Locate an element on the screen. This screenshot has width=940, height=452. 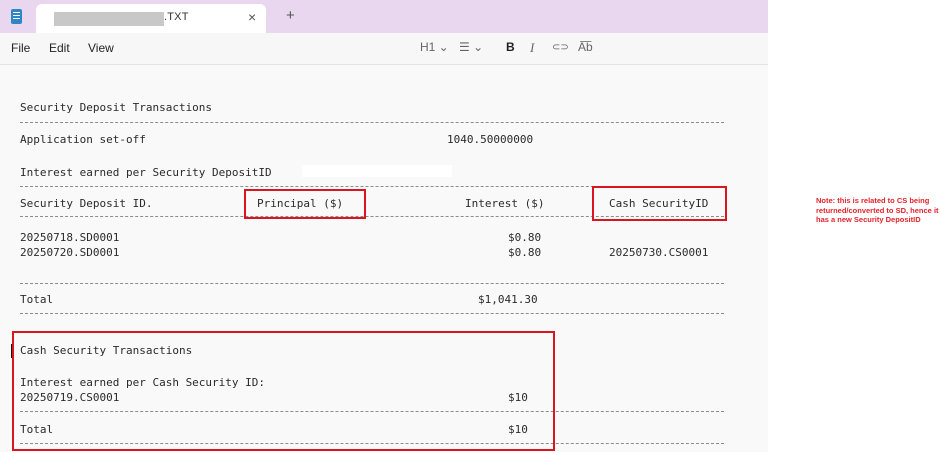
header-interest: Interest ($) is located at coordinates (505, 203).